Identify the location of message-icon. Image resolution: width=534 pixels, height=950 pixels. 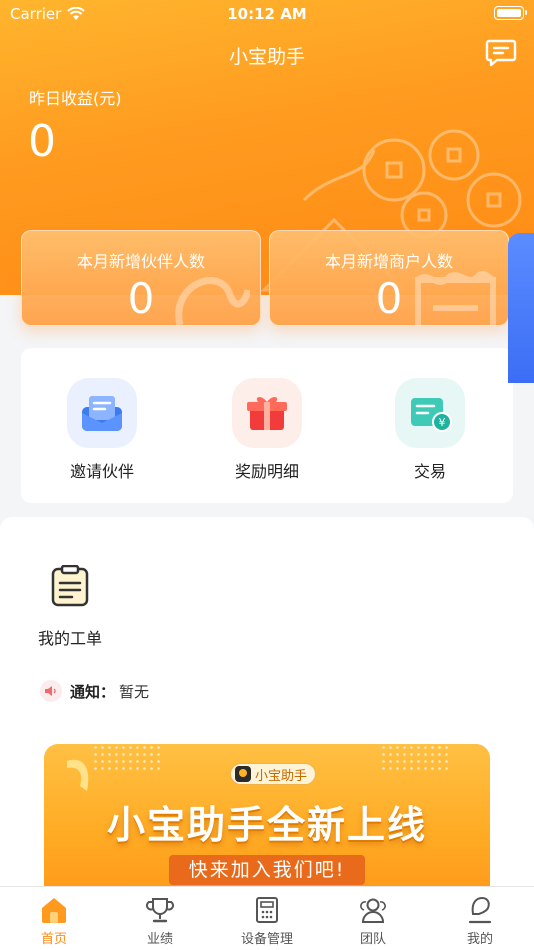
(501, 53).